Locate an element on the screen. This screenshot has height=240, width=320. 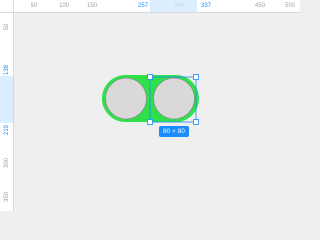
horizontal-ruler: 50 100 150 257 300 337 450 500 is located at coordinates (157, 6).